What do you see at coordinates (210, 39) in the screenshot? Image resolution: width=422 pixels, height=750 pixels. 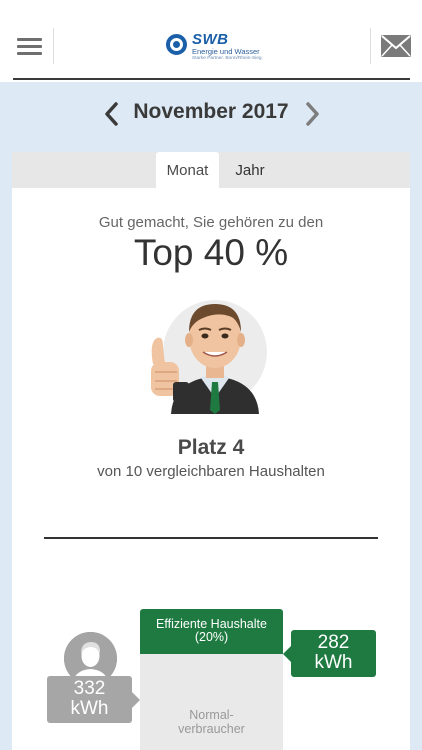 I see `logo-brand: SWB` at bounding box center [210, 39].